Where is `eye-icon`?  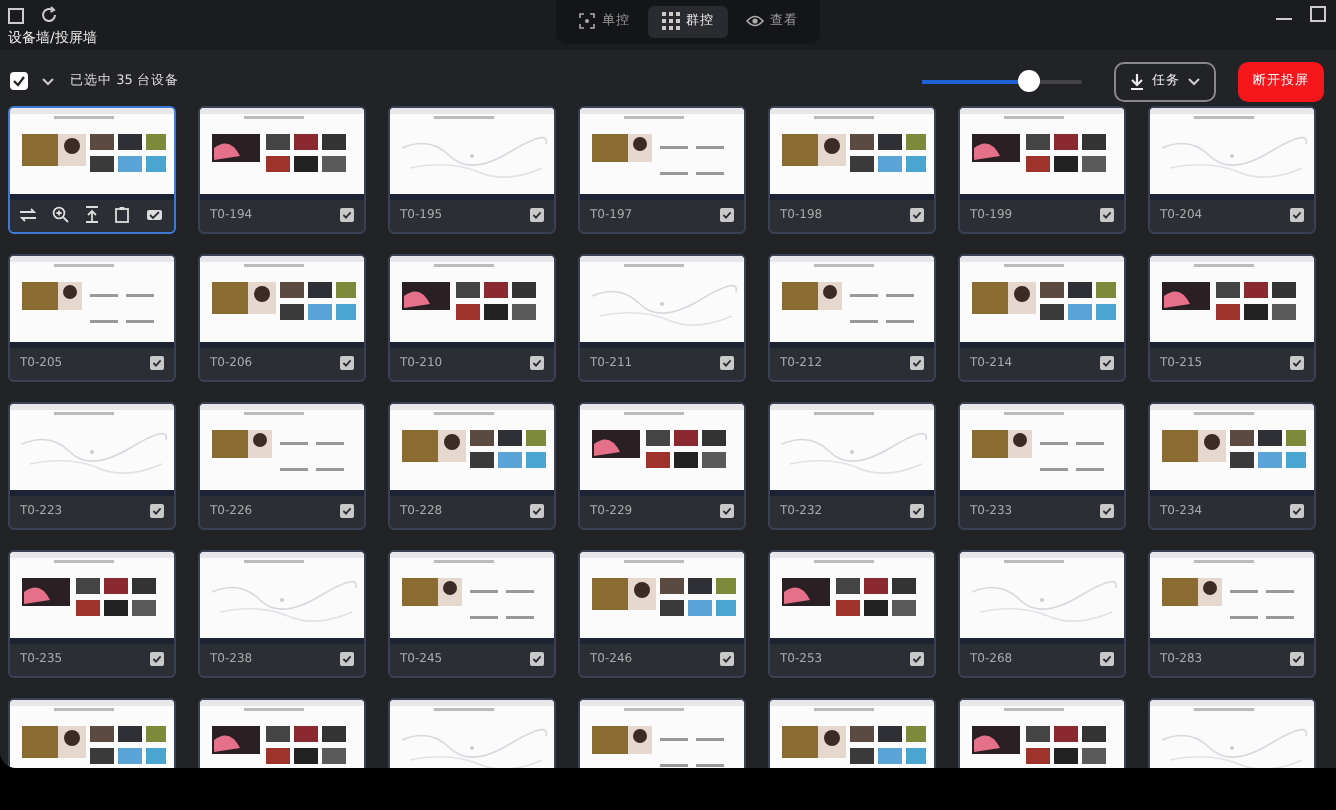
eye-icon is located at coordinates (755, 21).